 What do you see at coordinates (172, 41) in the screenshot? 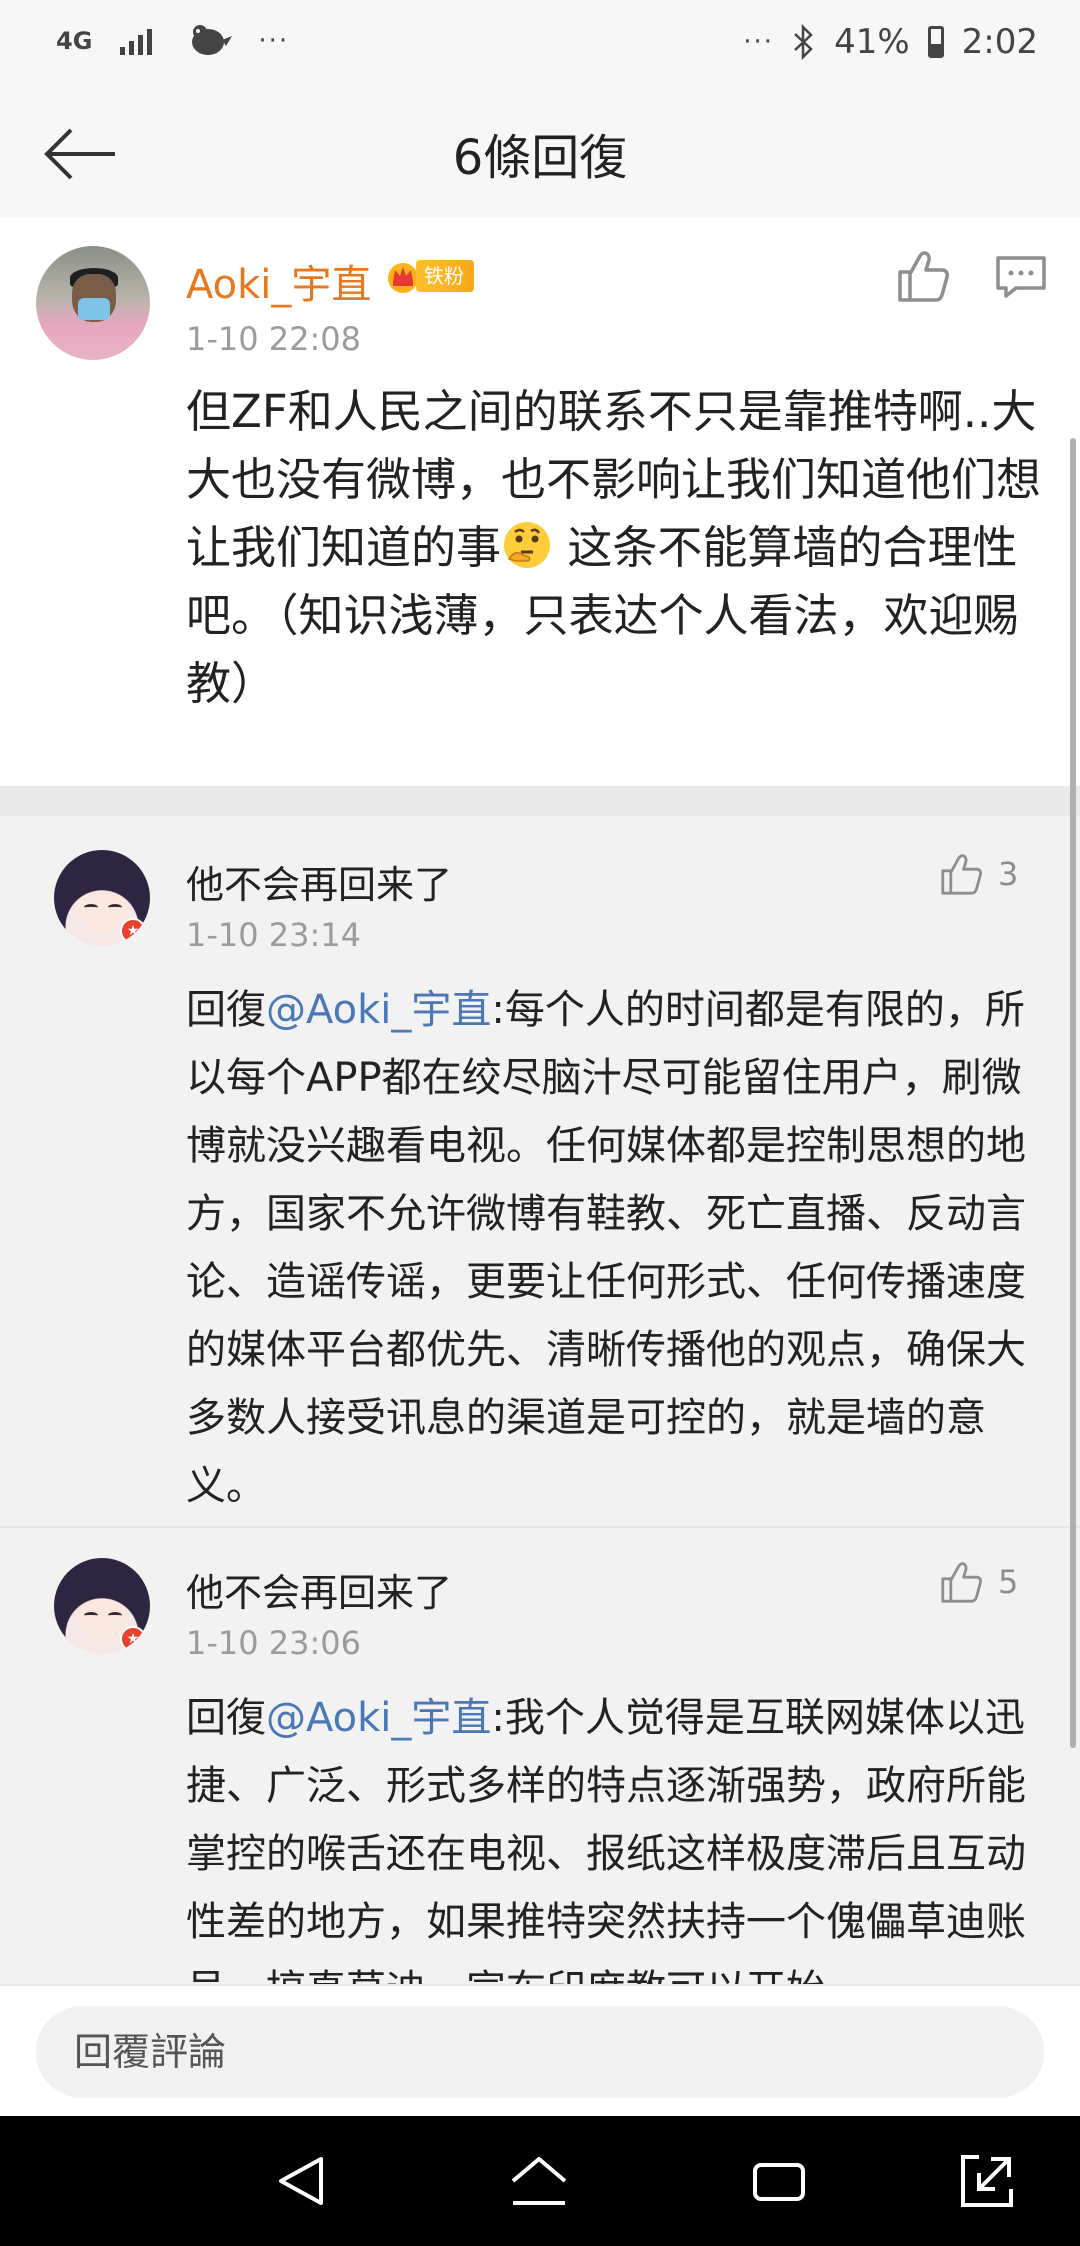
I see `status-left: 4G ···` at bounding box center [172, 41].